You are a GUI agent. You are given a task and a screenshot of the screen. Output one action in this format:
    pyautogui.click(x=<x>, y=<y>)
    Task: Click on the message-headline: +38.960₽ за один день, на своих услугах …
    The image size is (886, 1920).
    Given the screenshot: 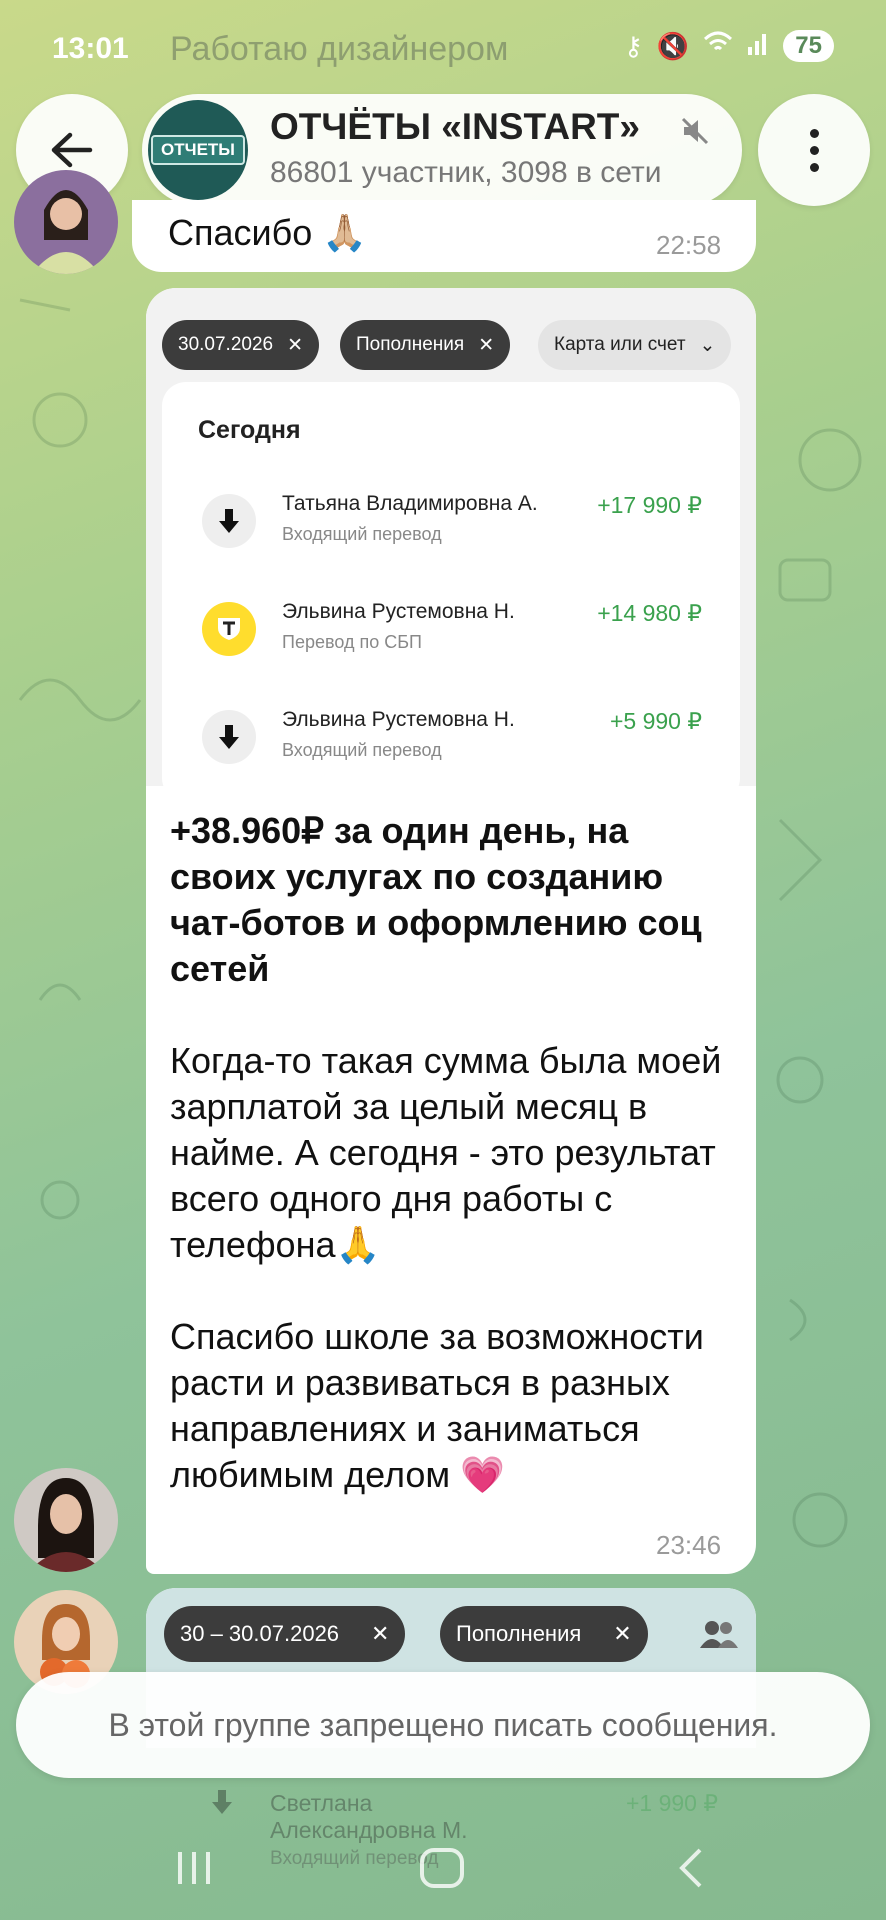 What is the action you would take?
    pyautogui.click(x=436, y=899)
    